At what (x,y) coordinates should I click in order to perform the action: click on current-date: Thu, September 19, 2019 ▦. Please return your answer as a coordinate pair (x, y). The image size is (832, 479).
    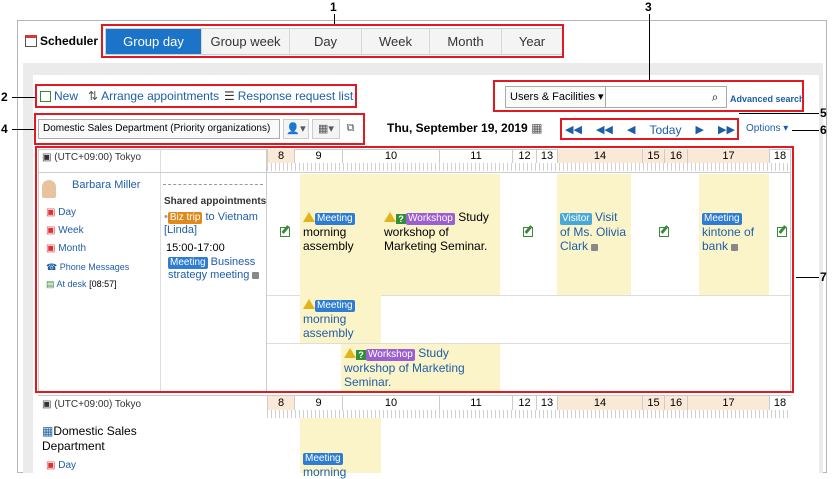
    Looking at the image, I should click on (465, 128).